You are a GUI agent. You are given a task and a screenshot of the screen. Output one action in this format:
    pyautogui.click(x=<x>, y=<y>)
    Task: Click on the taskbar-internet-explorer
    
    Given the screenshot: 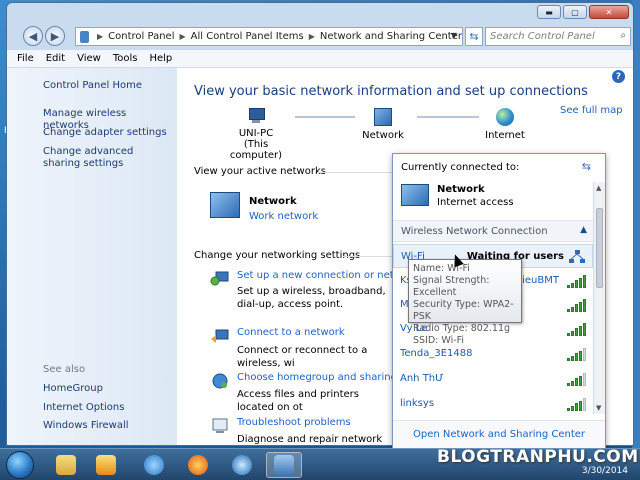 What is the action you would take?
    pyautogui.click(x=154, y=465)
    